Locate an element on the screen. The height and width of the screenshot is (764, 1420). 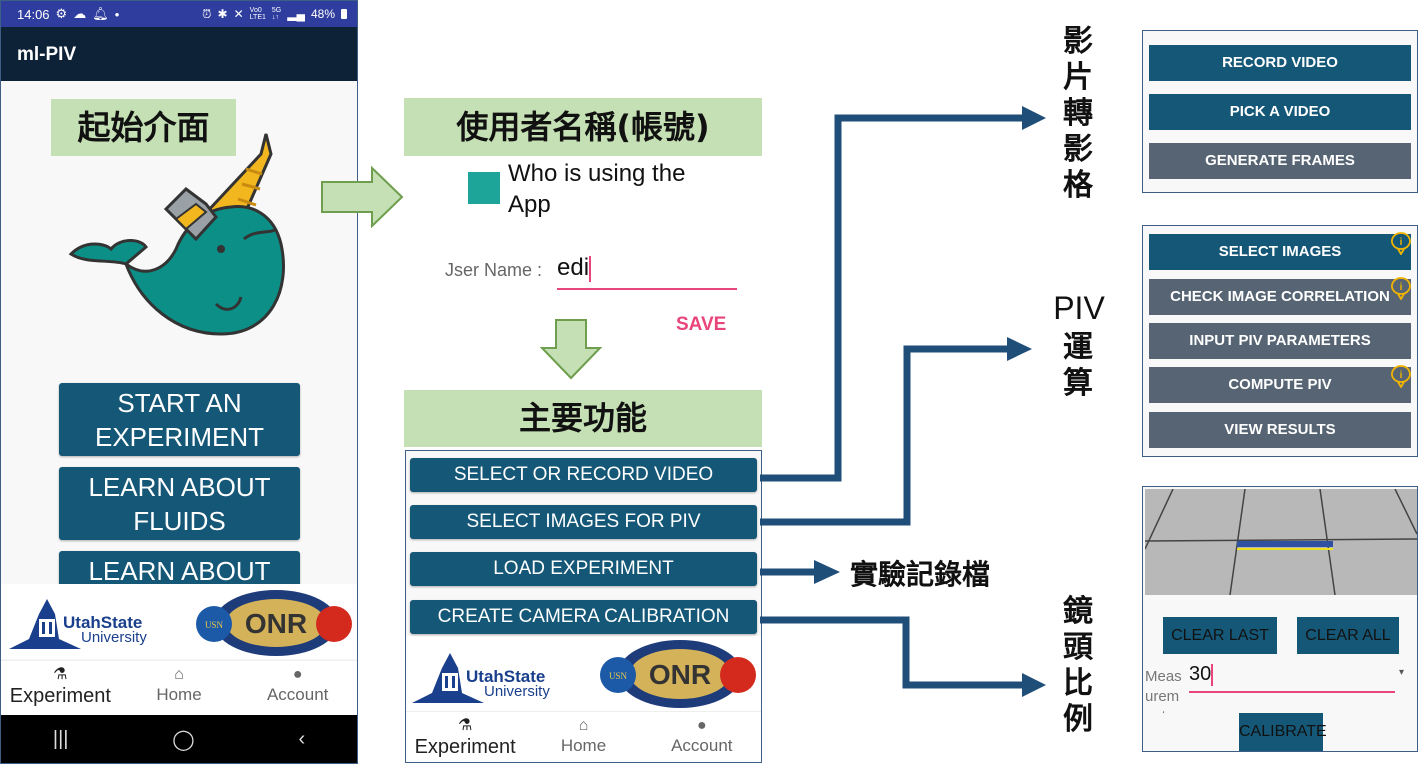
arrowhead-load-icon is located at coordinates (827, 572).